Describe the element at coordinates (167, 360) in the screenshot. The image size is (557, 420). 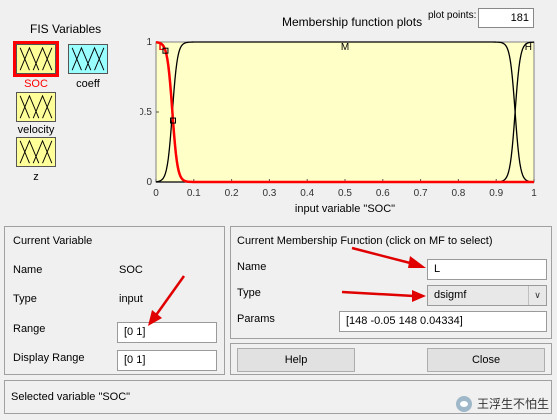
I see `display-range-input: [0 1]` at that location.